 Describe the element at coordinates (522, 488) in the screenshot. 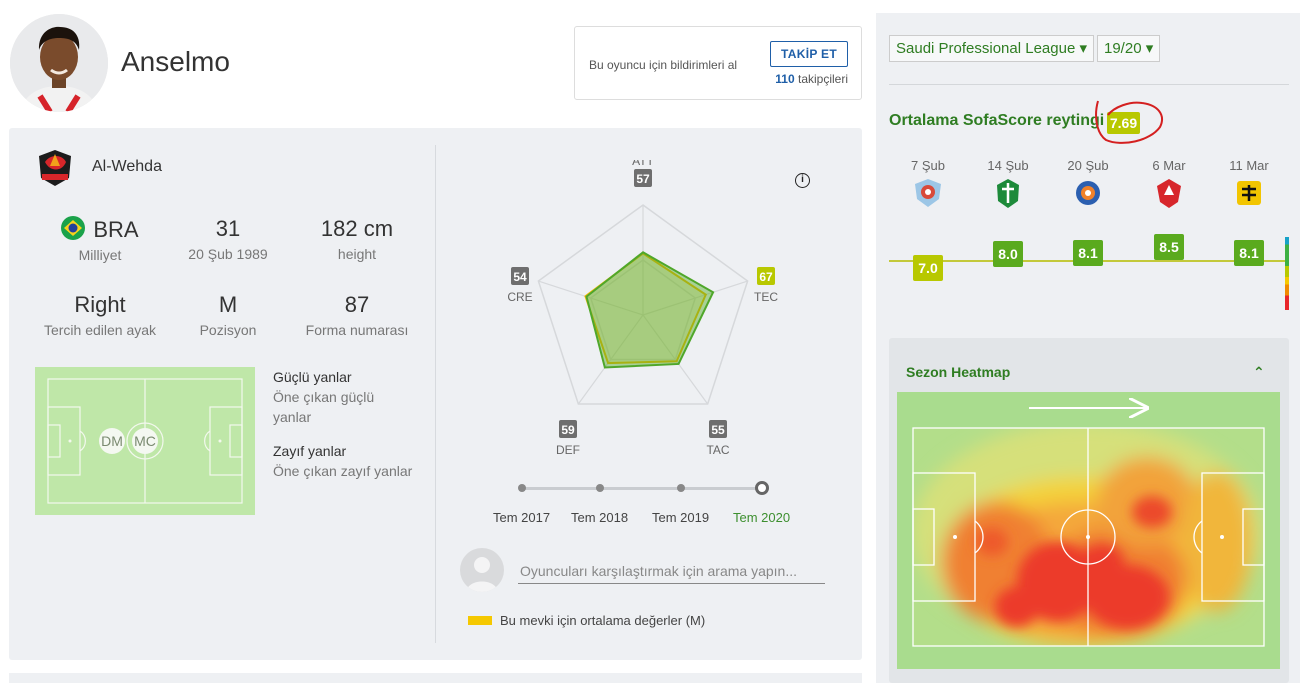

I see `season-dot-2017` at that location.